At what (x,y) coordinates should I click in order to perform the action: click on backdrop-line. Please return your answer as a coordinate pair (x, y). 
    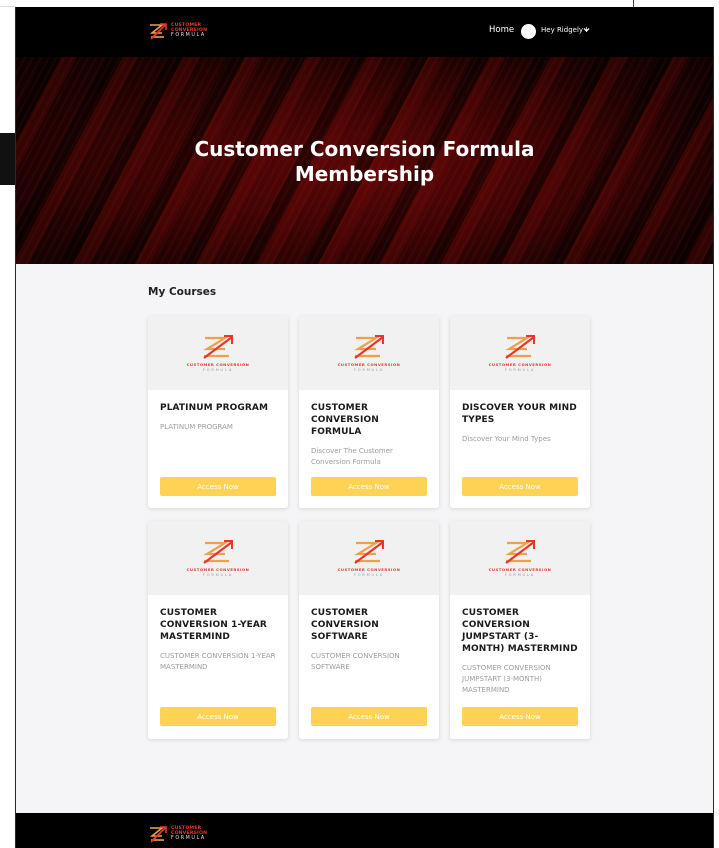
    Looking at the image, I should click on (8, 6).